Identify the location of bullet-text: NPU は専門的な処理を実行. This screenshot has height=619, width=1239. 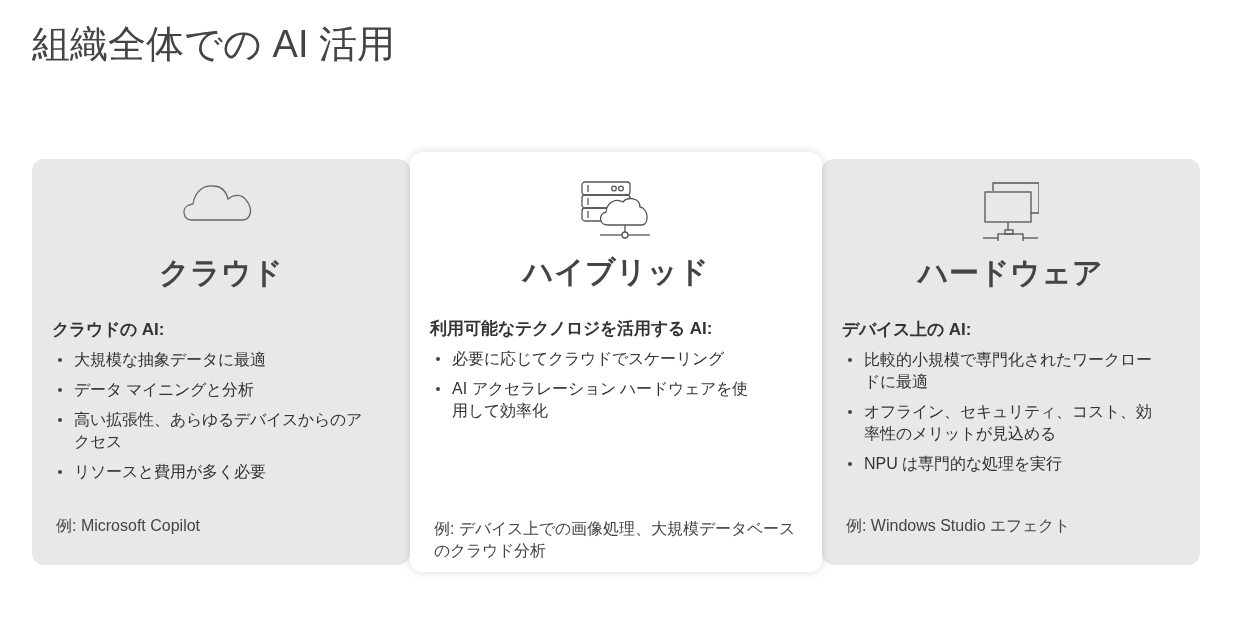
(963, 464).